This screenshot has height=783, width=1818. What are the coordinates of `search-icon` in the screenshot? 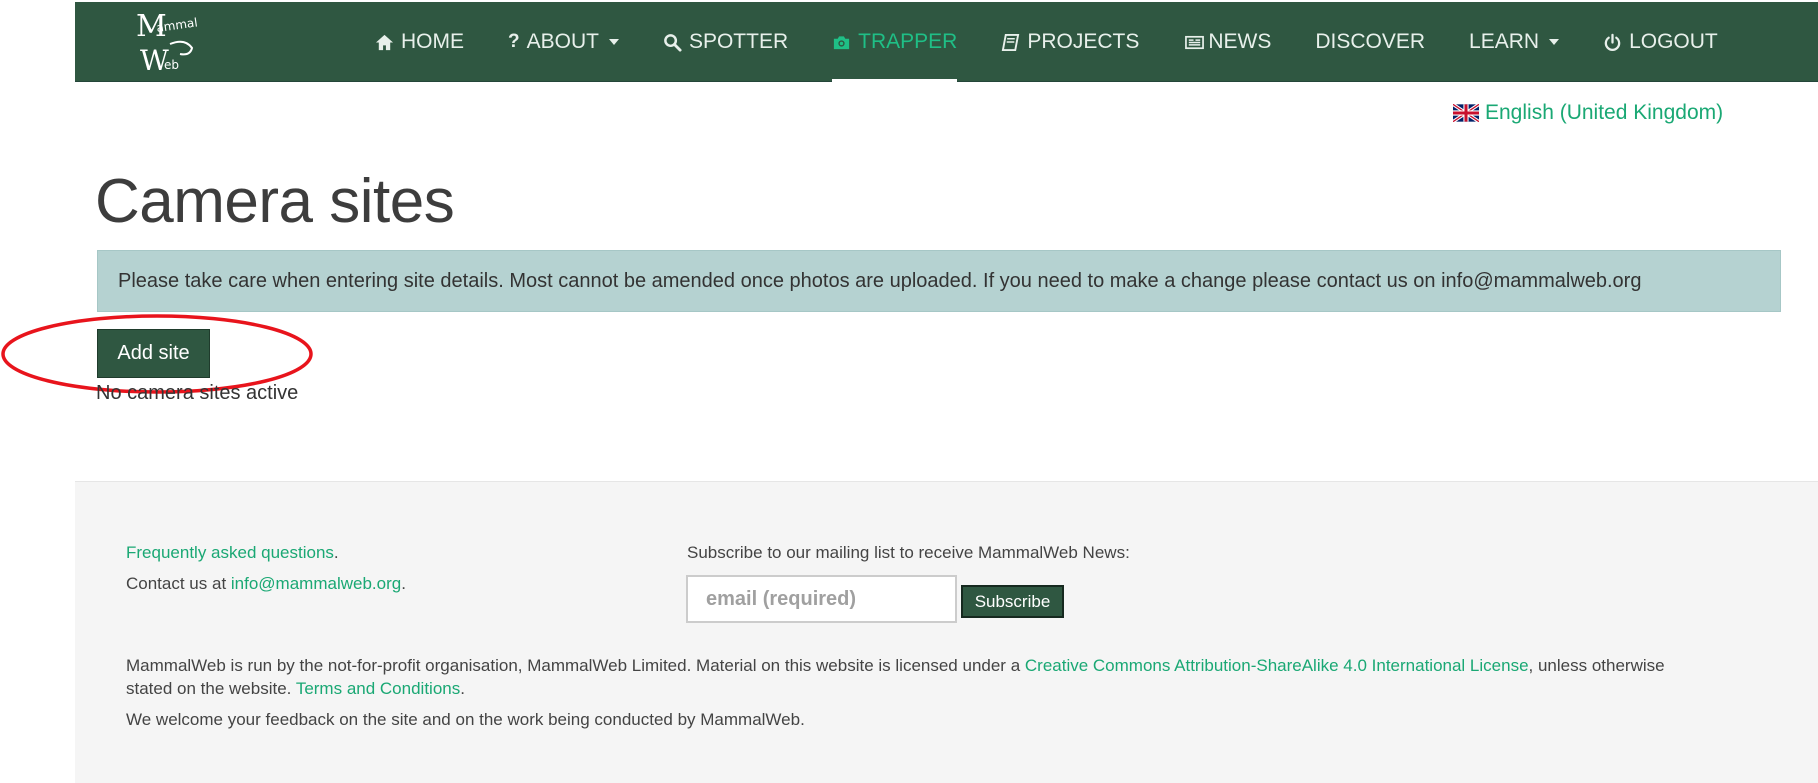 It's located at (673, 42).